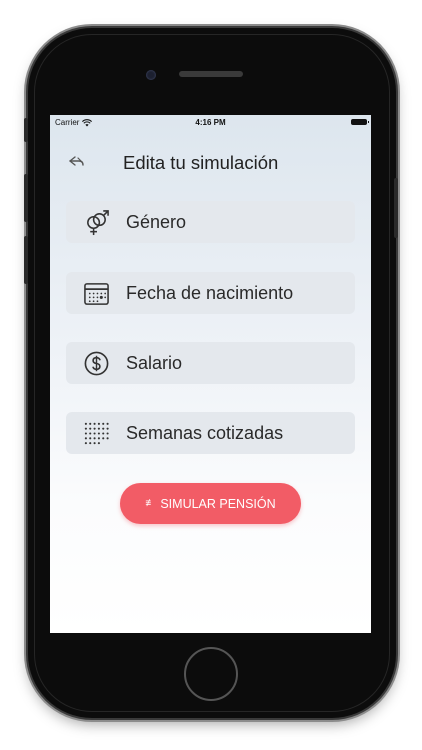 This screenshot has width=422, height=750. I want to click on field-salary: Salario, so click(210, 363).